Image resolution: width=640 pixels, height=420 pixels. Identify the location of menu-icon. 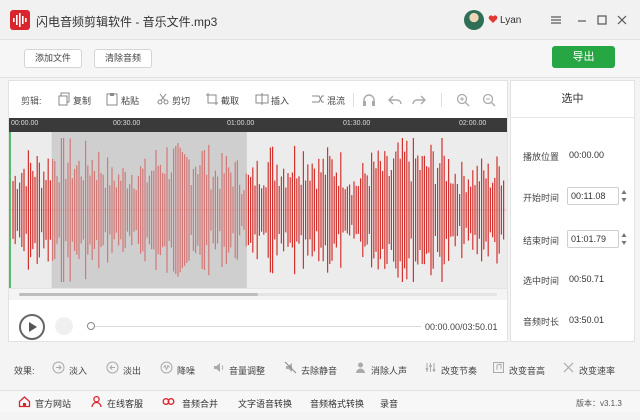
(556, 20).